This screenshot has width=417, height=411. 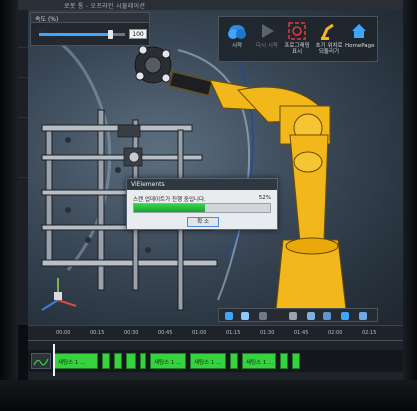 I want to click on focus-icon, so click(x=345, y=316).